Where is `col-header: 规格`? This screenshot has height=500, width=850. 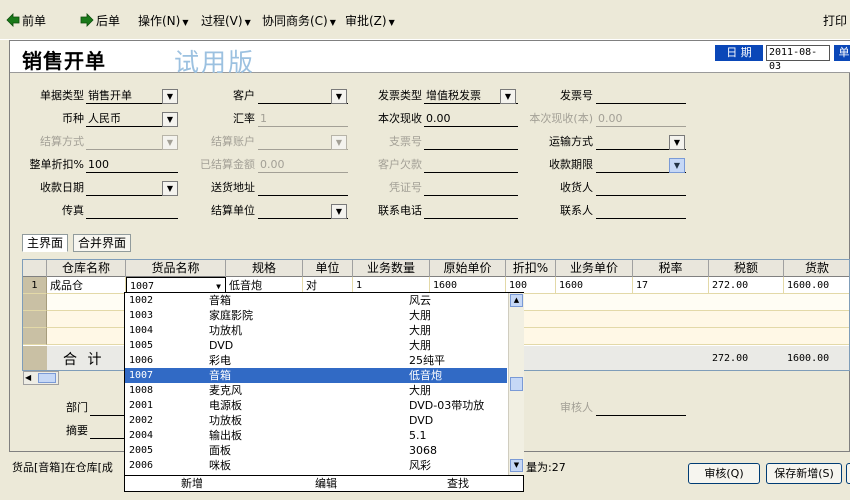 col-header: 规格 is located at coordinates (264, 268).